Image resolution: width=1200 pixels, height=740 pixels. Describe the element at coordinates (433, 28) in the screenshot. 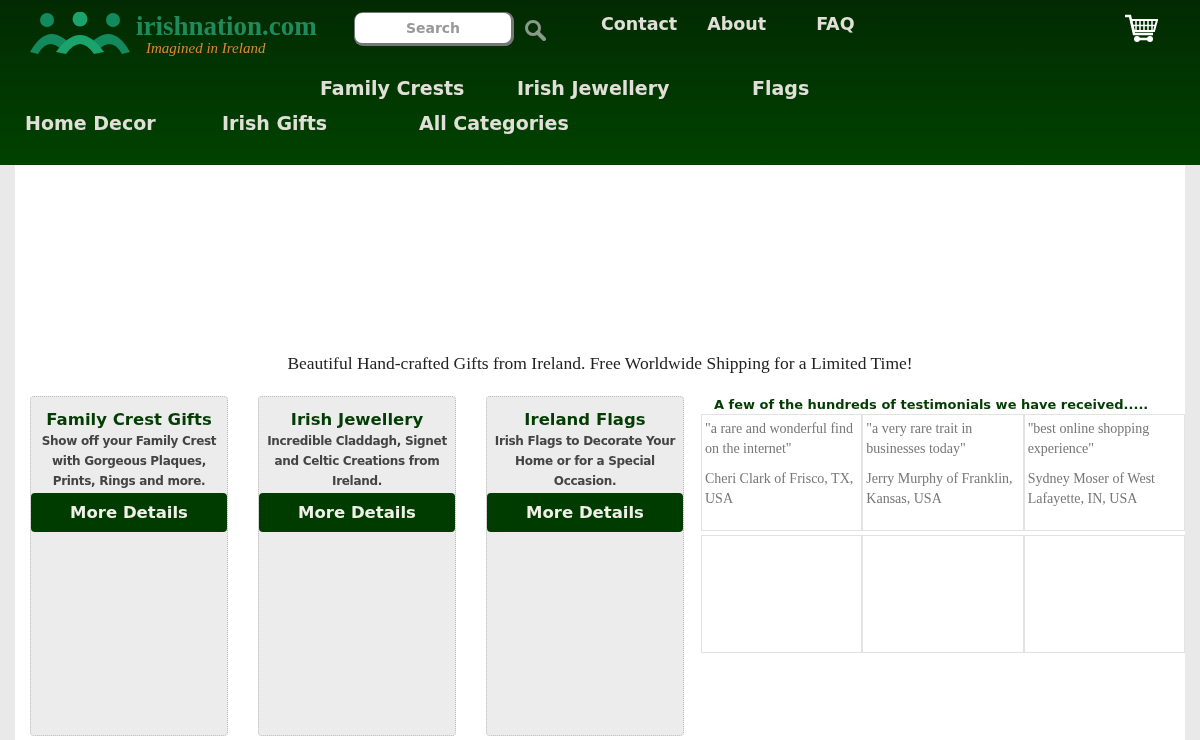

I see `search-field: Search` at that location.